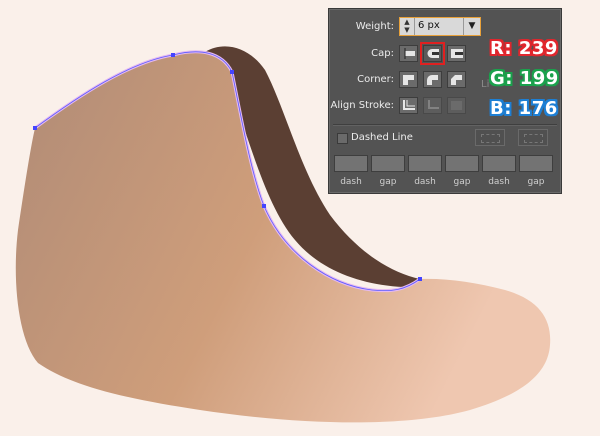  I want to click on weight-value: 6 px, so click(429, 25).